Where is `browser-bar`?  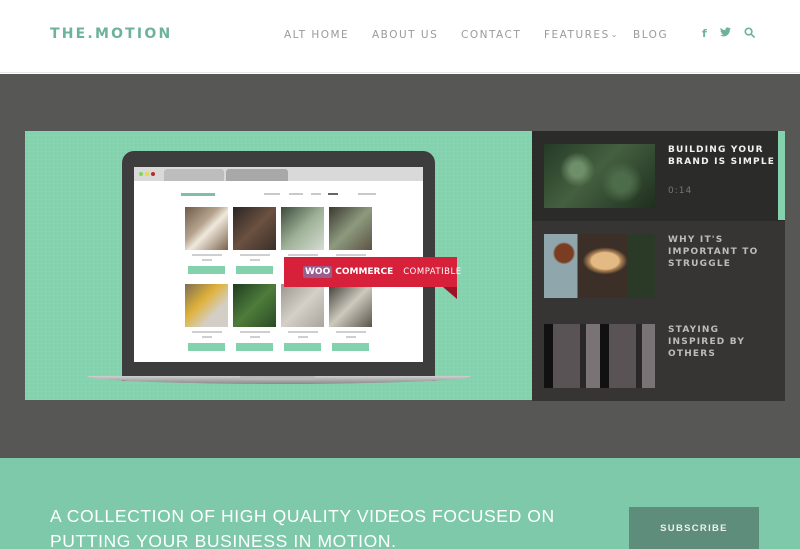
browser-bar is located at coordinates (278, 174).